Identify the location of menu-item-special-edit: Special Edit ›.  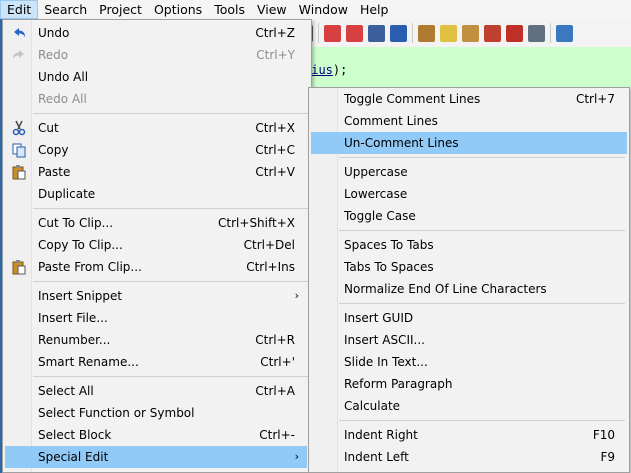
(156, 457).